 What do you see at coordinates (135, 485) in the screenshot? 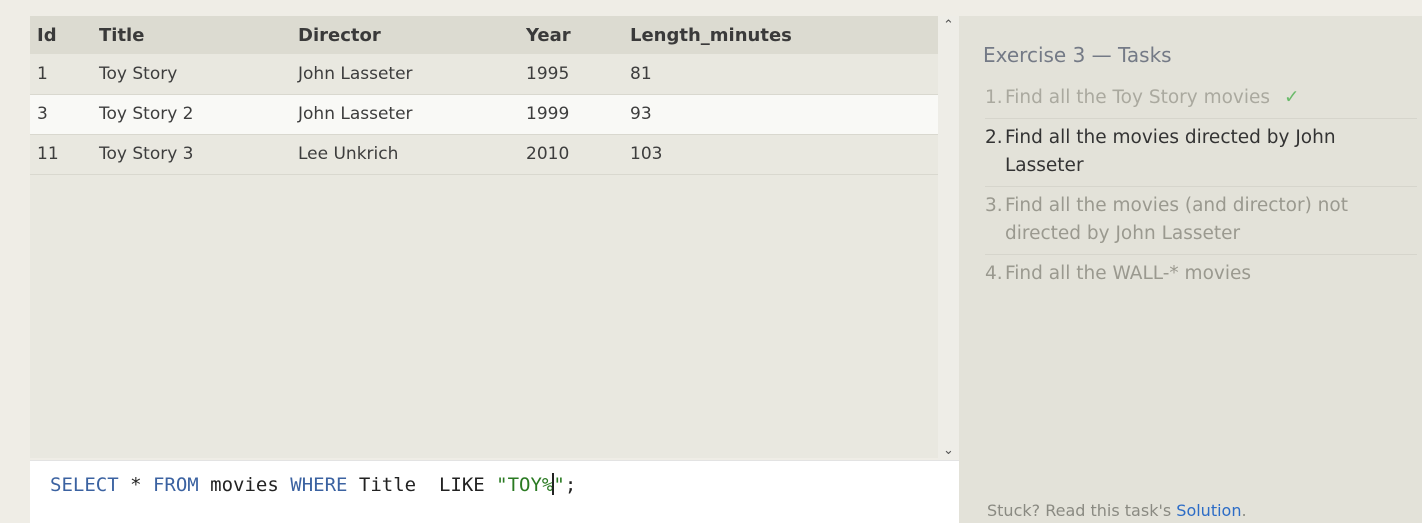
I see `select-star: *` at bounding box center [135, 485].